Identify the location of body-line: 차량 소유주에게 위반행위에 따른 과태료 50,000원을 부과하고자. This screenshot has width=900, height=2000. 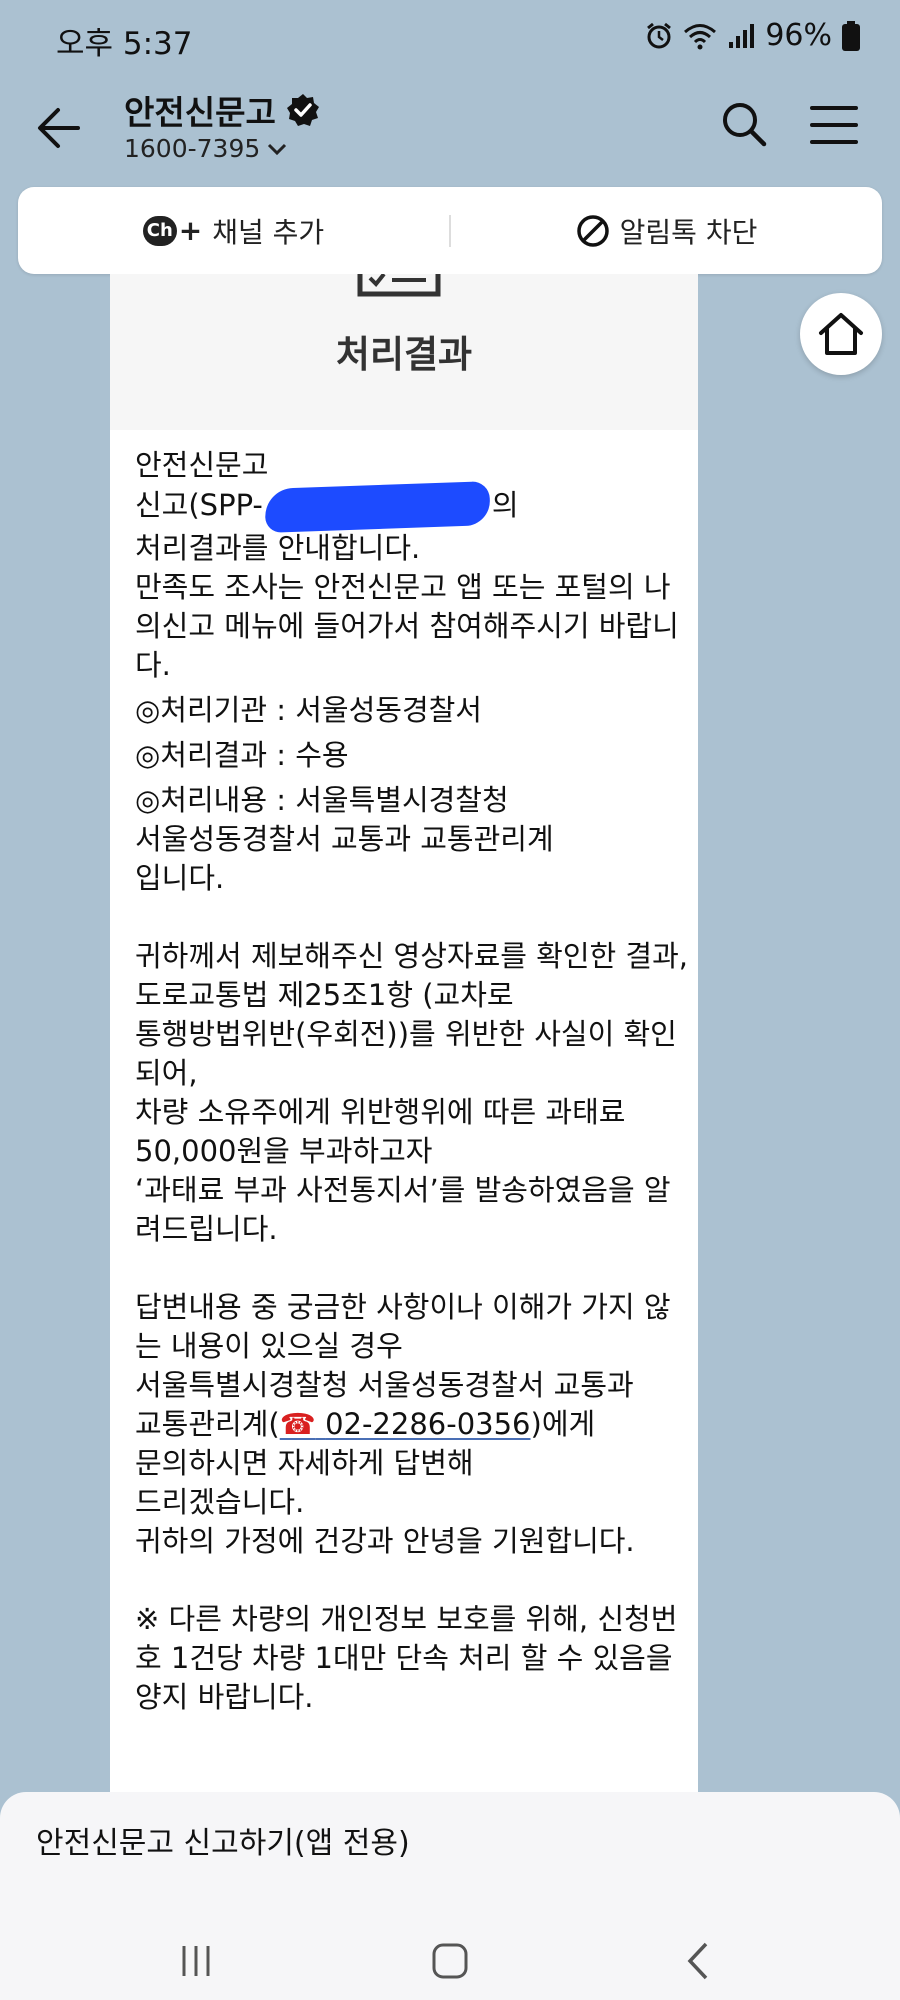
(380, 1131).